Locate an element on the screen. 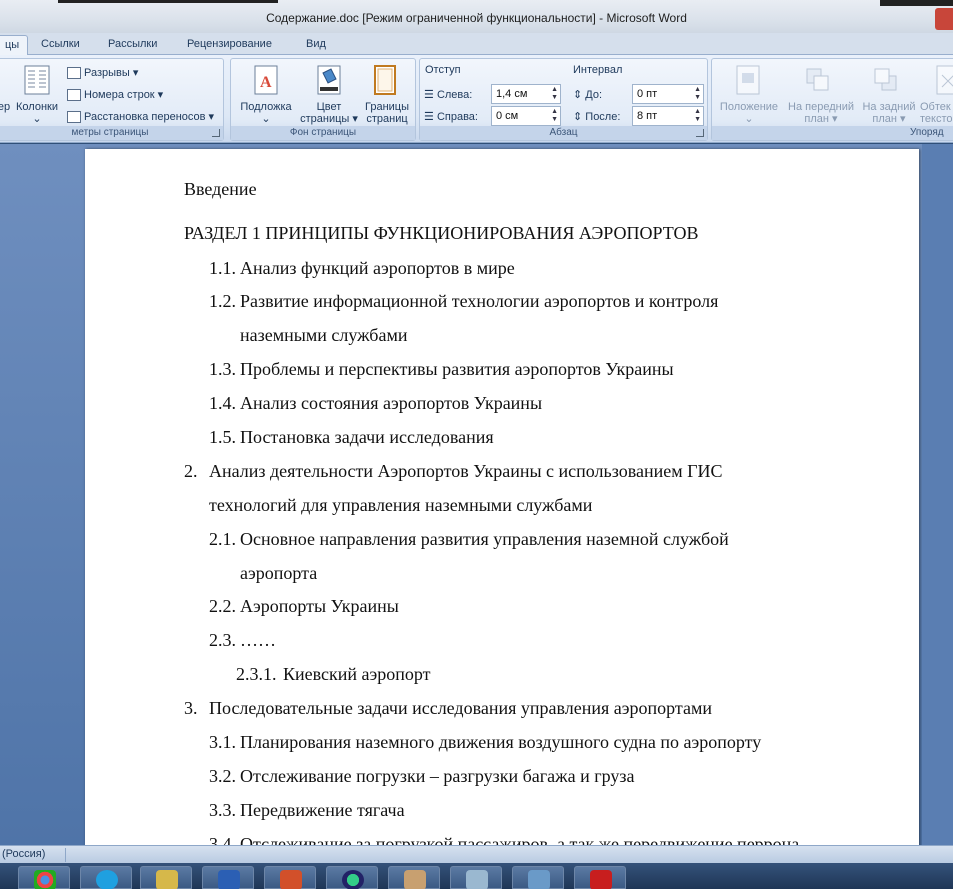 The image size is (953, 889). position-icon is located at coordinates (748, 80).